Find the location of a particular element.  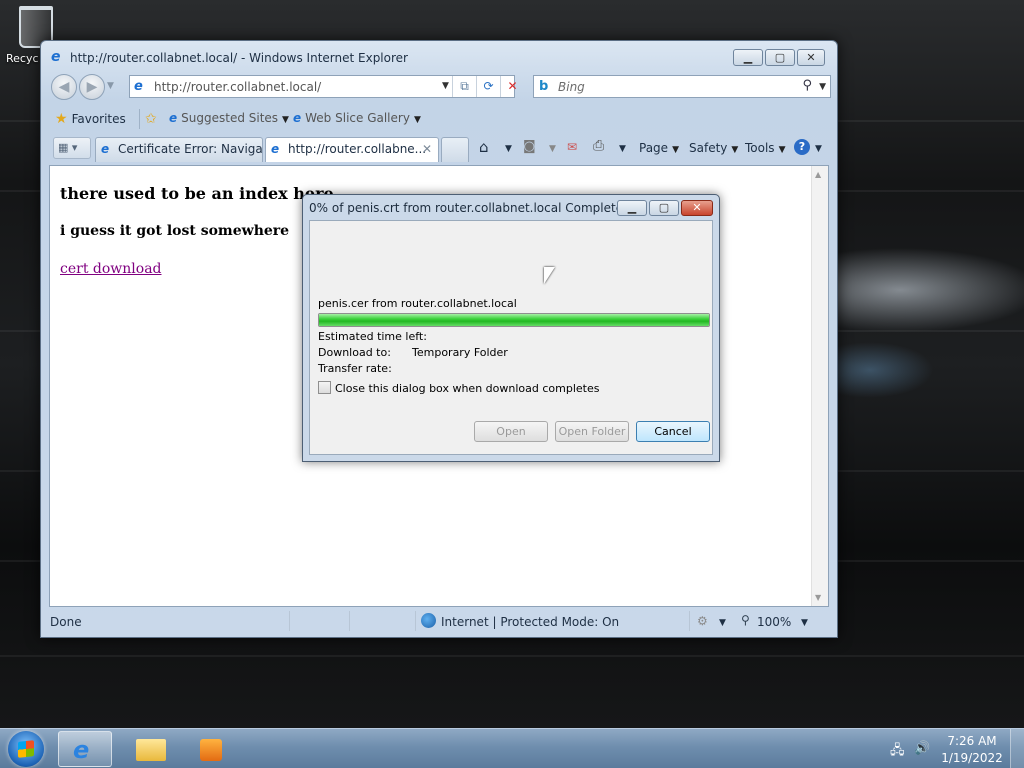

web-slice-gallery-label: Web Slice Gallery is located at coordinates (357, 118).